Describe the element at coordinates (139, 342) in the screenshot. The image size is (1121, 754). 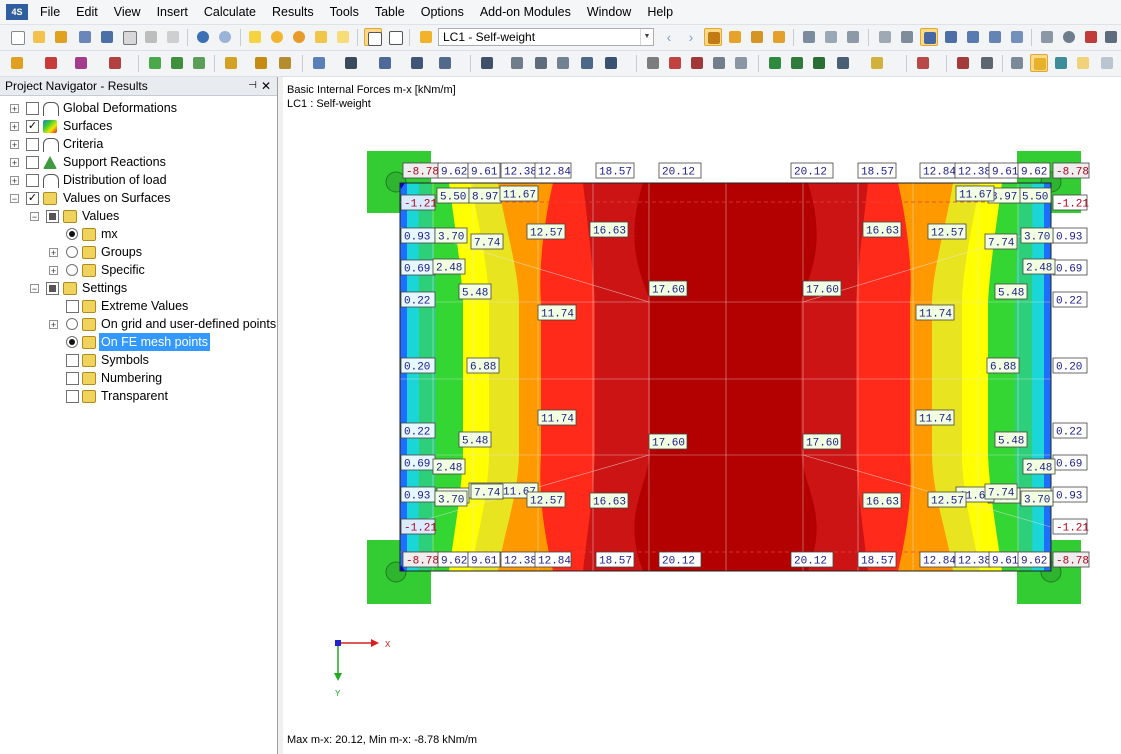
I see `tree-item-on-fe-mesh-points: On FE mesh points` at that location.